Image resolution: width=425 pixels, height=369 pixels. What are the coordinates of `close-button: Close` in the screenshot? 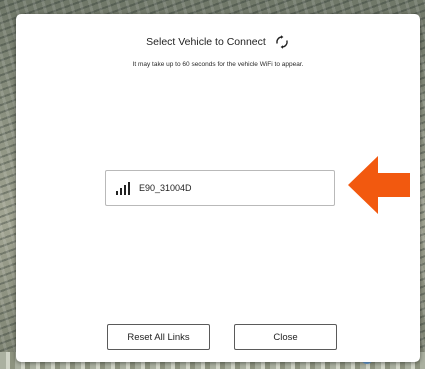 It's located at (285, 337).